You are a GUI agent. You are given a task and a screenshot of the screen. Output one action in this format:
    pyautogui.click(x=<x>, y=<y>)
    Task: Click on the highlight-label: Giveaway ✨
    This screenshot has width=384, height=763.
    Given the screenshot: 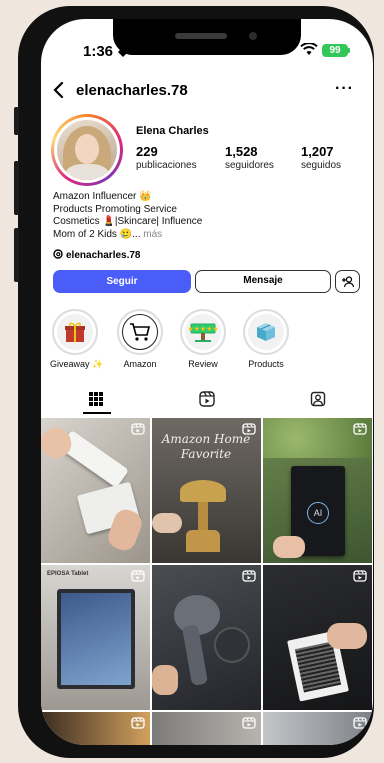 What is the action you would take?
    pyautogui.click(x=77, y=364)
    